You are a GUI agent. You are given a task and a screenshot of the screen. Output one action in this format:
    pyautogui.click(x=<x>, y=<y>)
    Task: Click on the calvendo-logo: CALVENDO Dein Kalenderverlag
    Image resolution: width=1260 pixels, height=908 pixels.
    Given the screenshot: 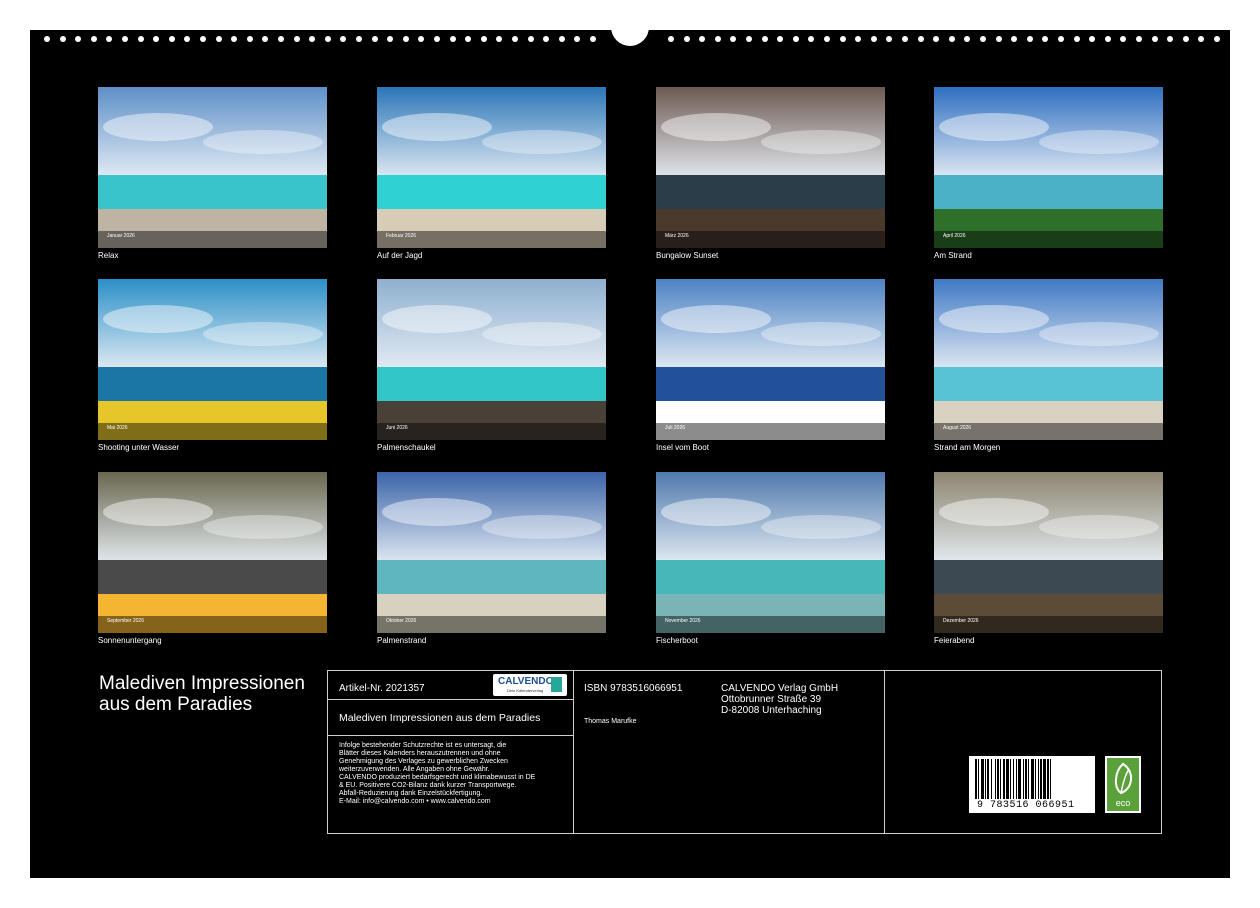 What is the action you would take?
    pyautogui.click(x=530, y=685)
    